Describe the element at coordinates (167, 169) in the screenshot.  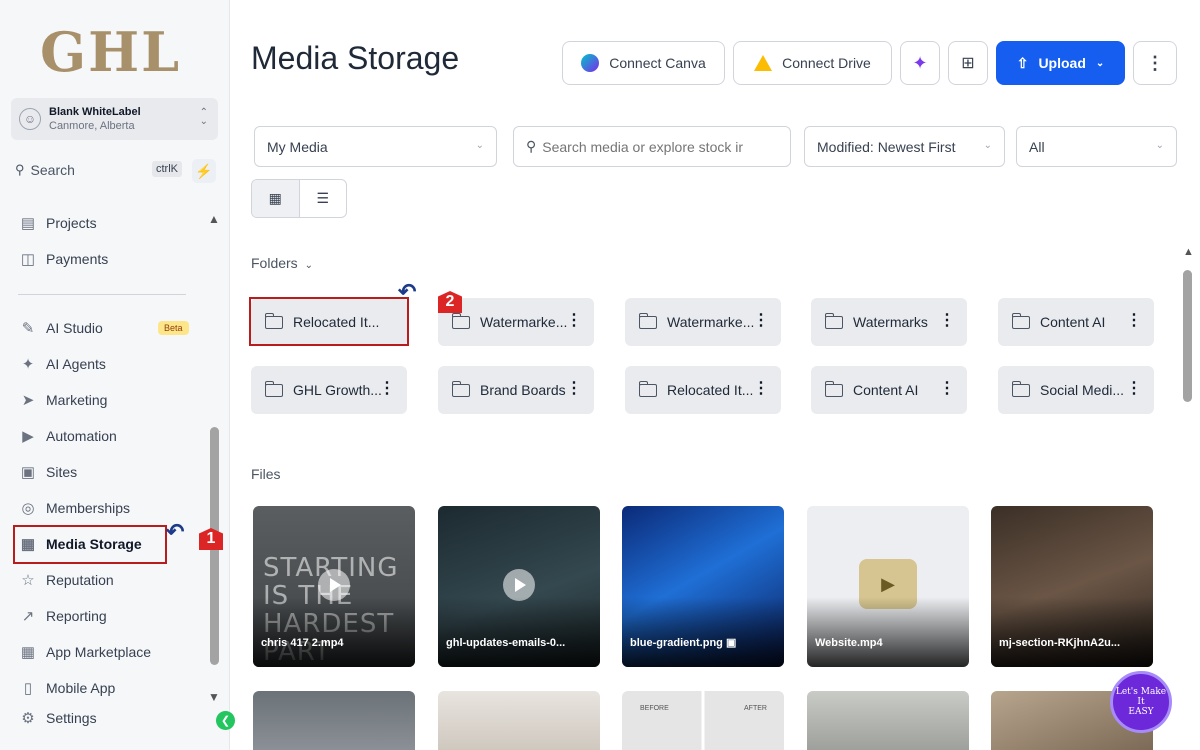
I see `shortcut-hint: ctrlK` at that location.